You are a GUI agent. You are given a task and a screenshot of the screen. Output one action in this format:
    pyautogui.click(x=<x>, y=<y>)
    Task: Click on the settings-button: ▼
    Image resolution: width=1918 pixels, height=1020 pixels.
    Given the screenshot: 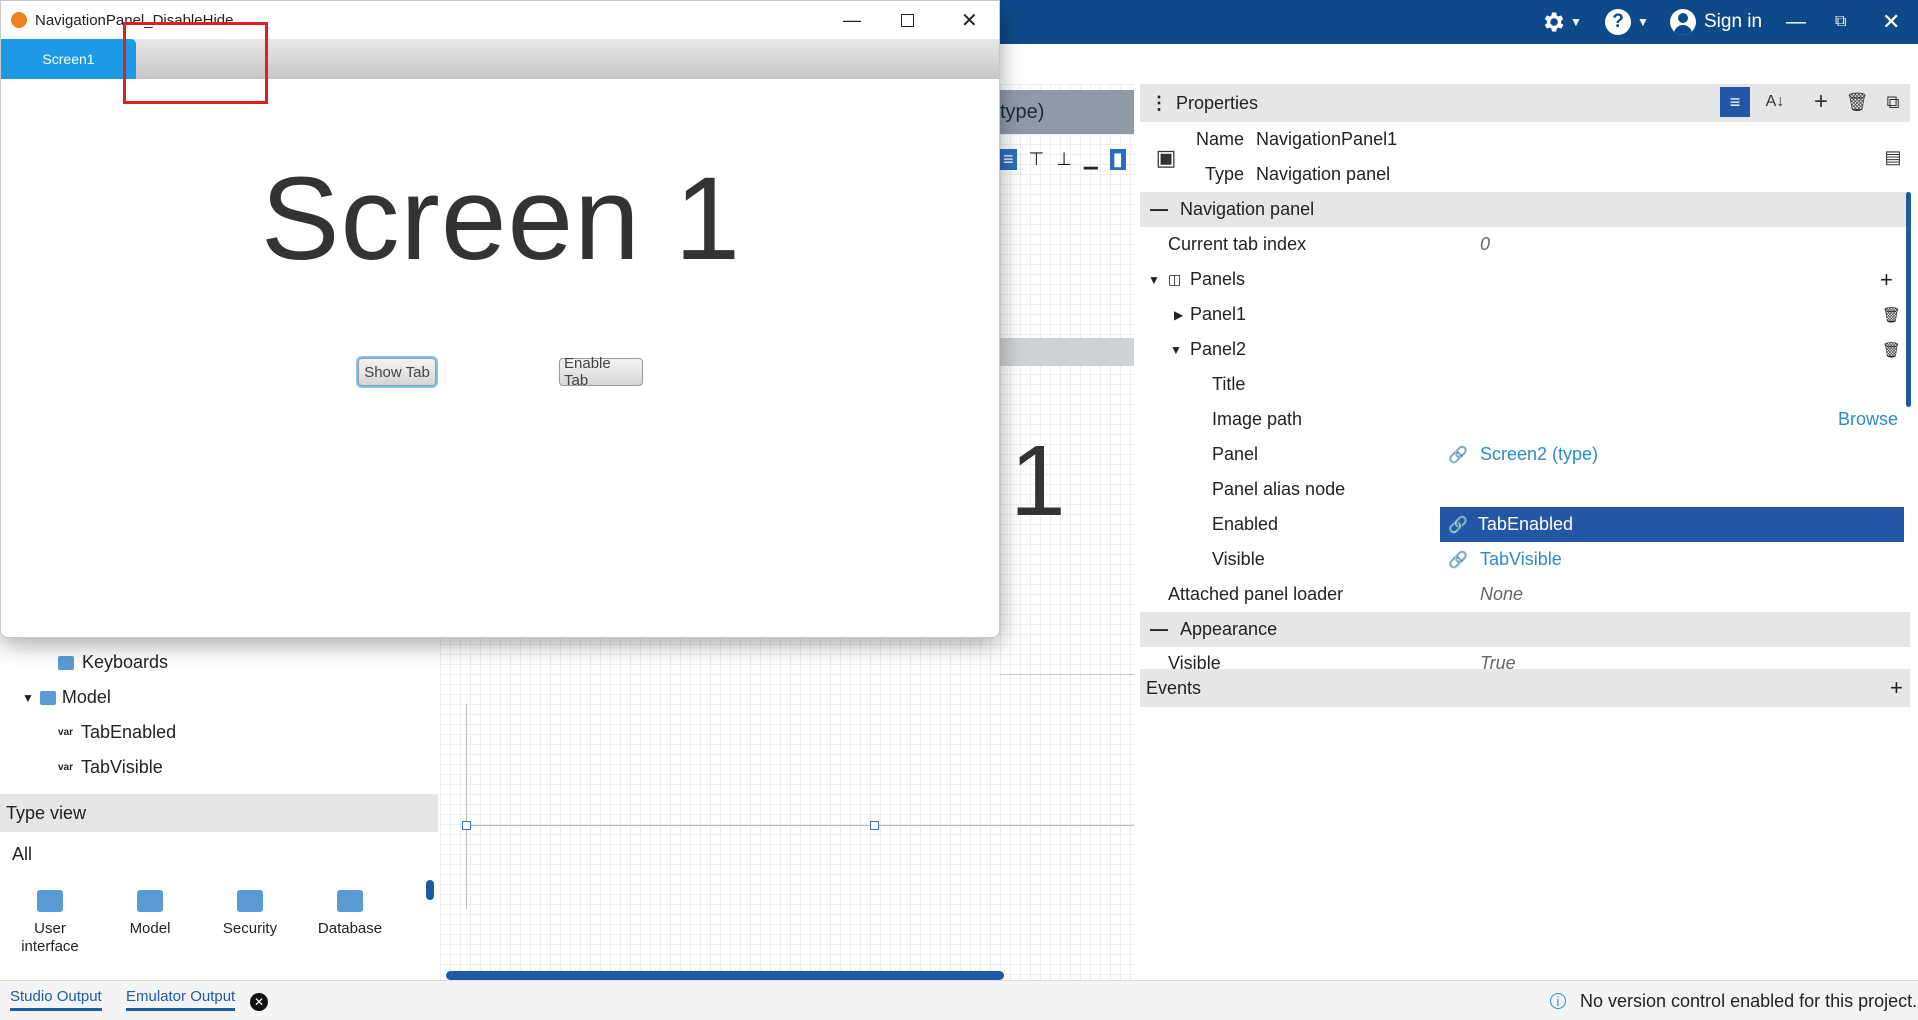 What is the action you would take?
    pyautogui.click(x=1561, y=22)
    